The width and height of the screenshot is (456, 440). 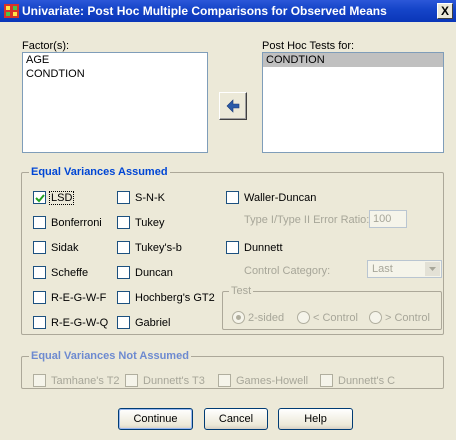 I want to click on help-button: Help, so click(x=315, y=419).